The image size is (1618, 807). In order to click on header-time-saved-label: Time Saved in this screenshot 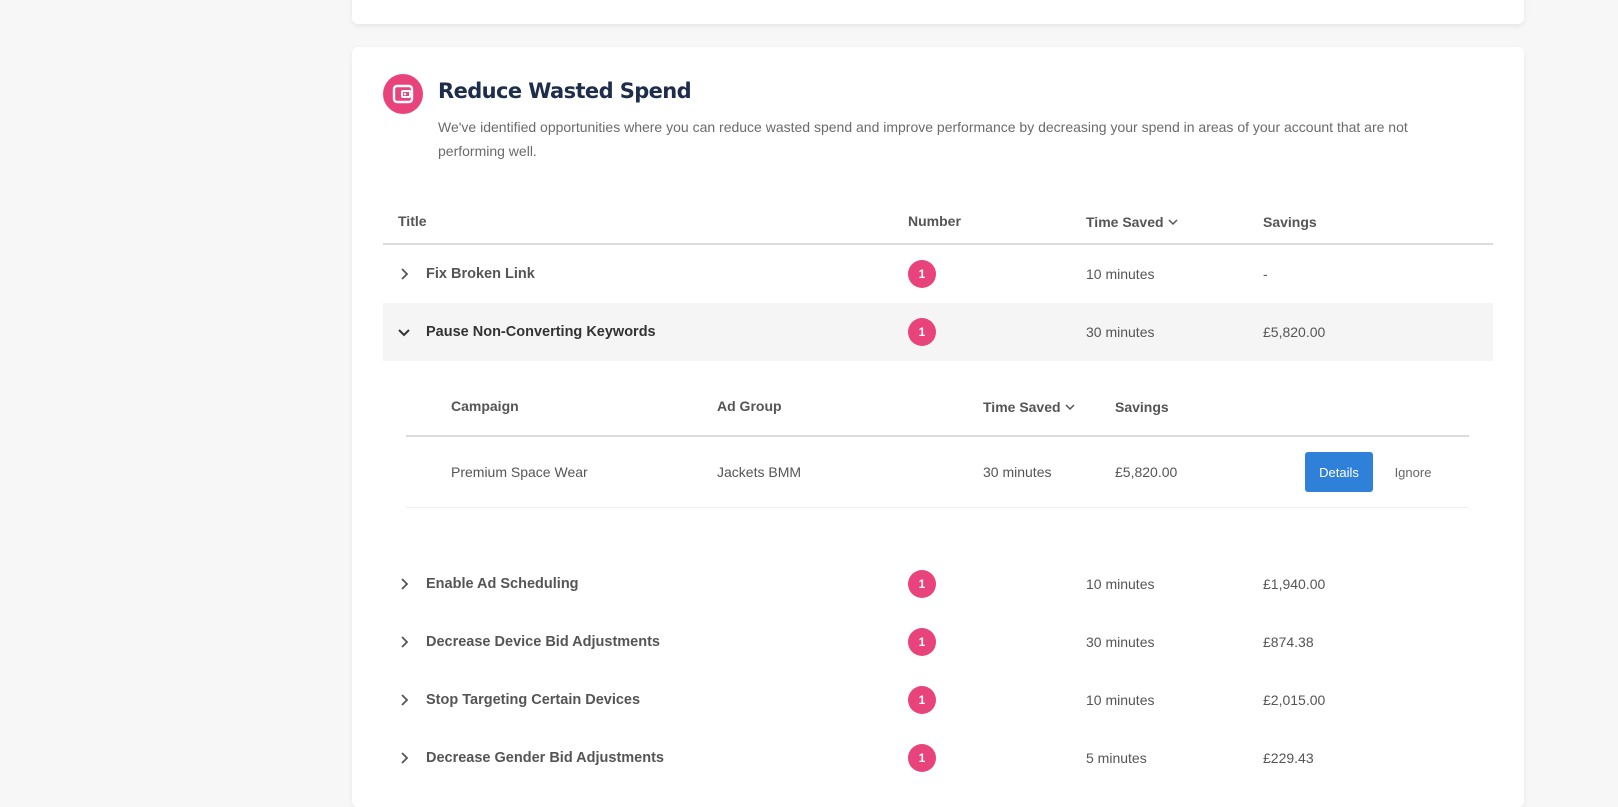, I will do `click(1125, 222)`.